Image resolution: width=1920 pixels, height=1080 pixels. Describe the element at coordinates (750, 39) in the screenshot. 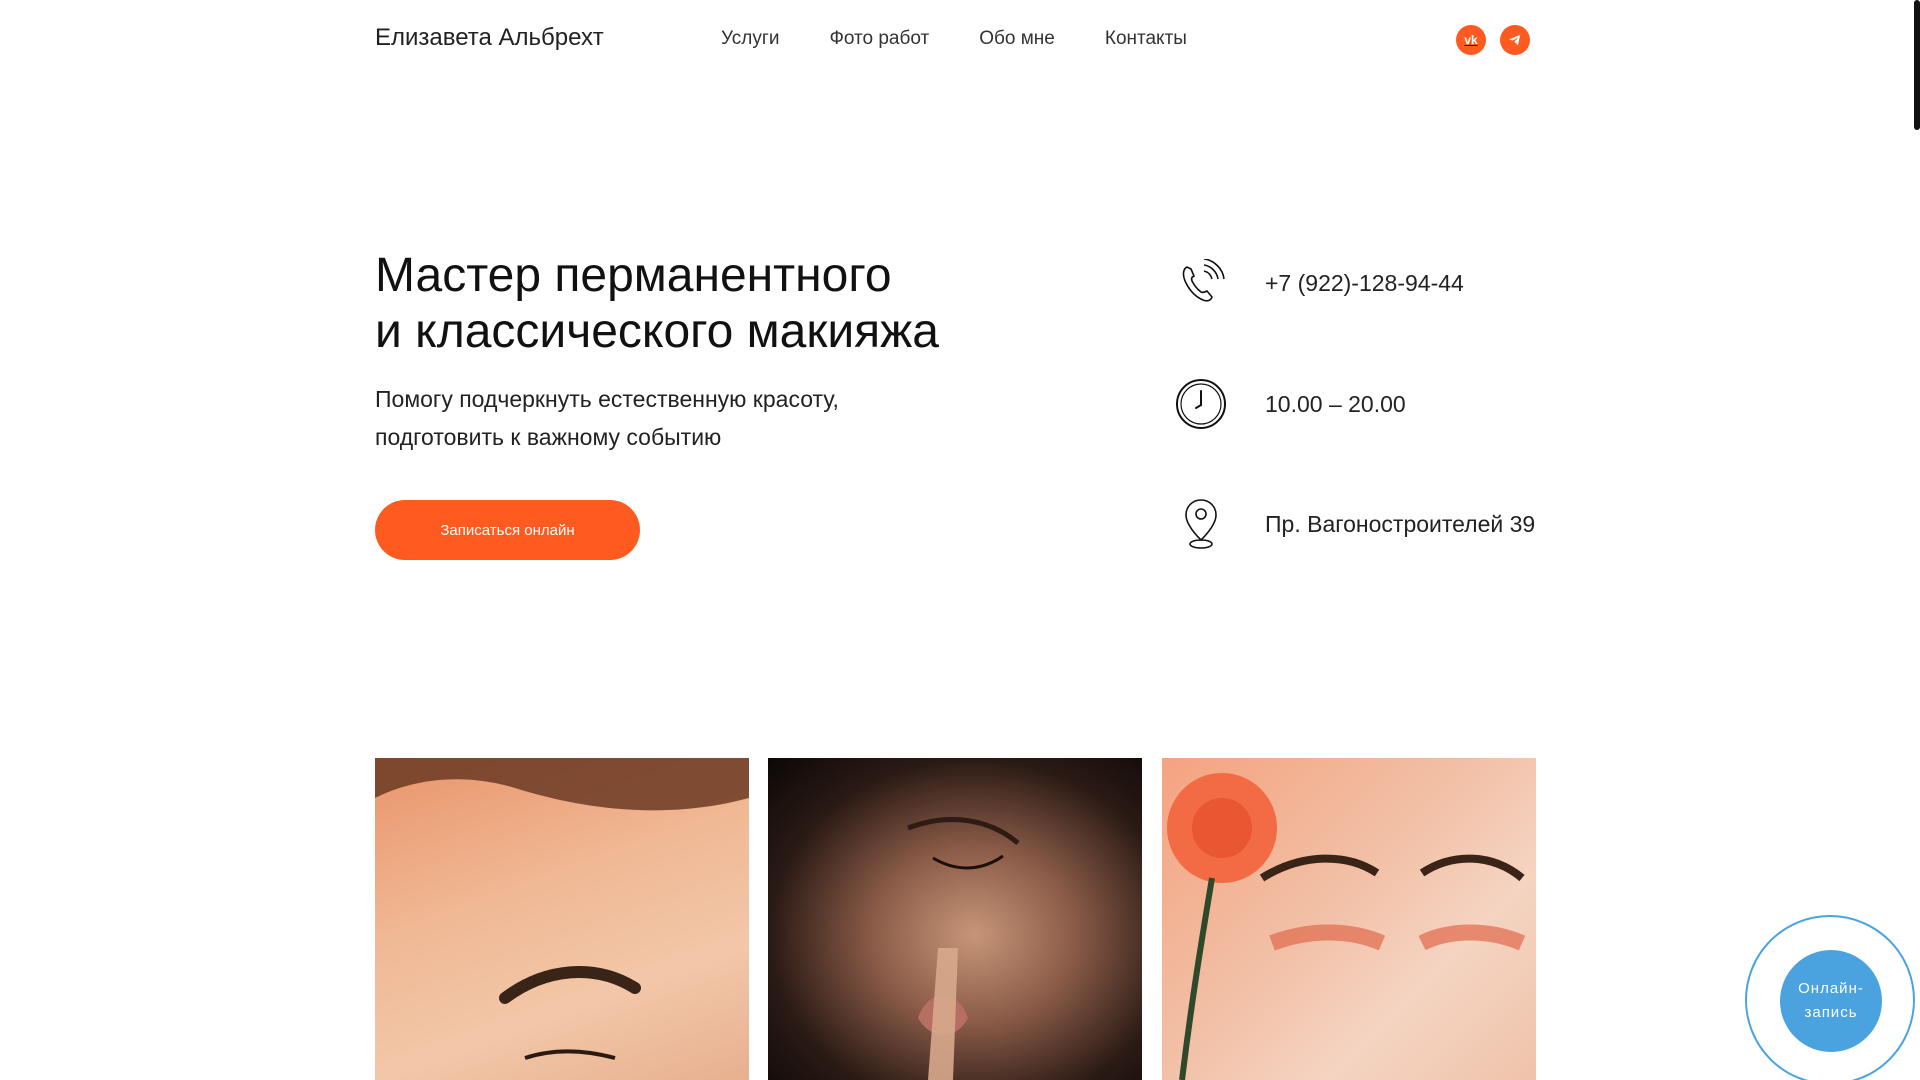

I see `nav-services: Услуги` at that location.